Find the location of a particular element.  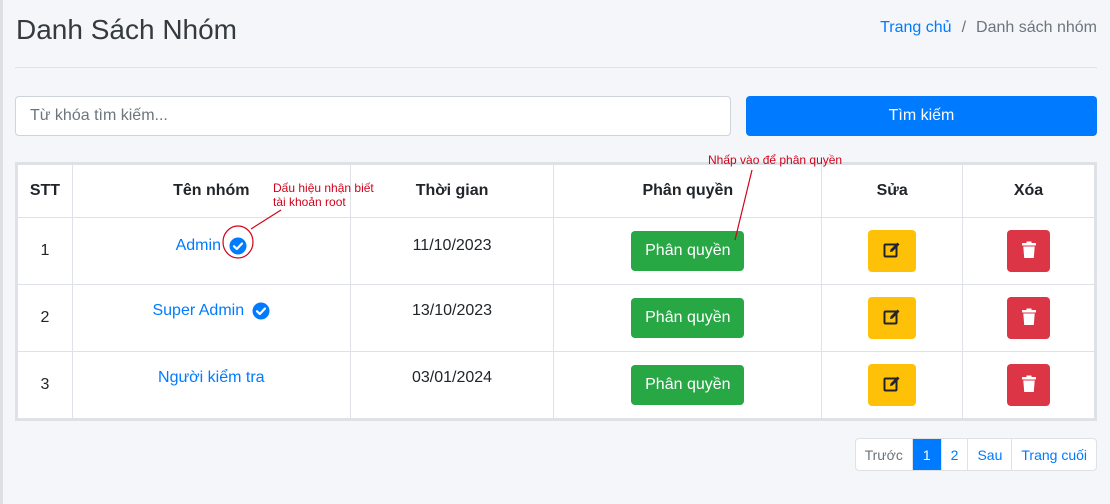

row-stt: 2 is located at coordinates (45, 318).